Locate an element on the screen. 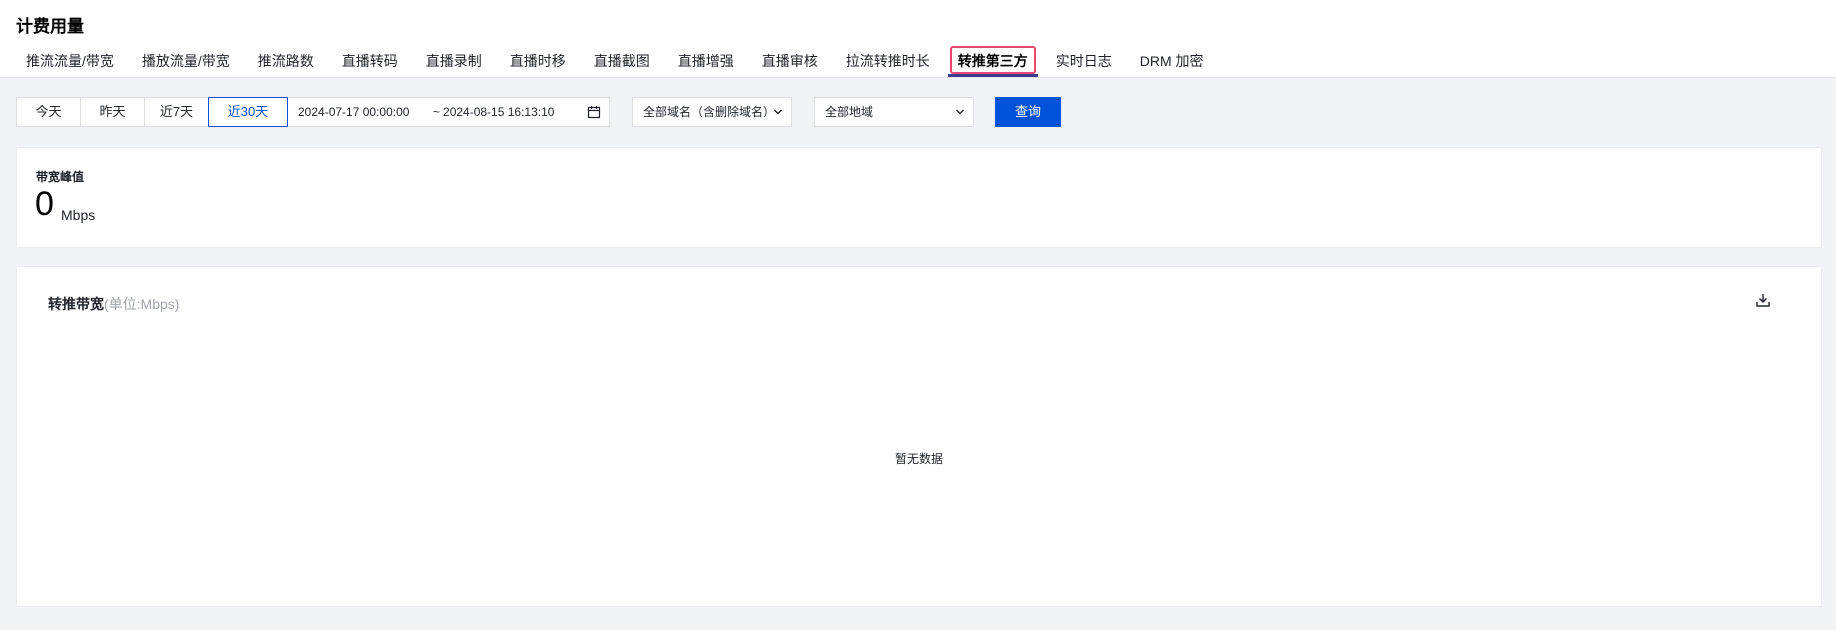 The image size is (1836, 630). range-today-button: 今天 is located at coordinates (48, 112).